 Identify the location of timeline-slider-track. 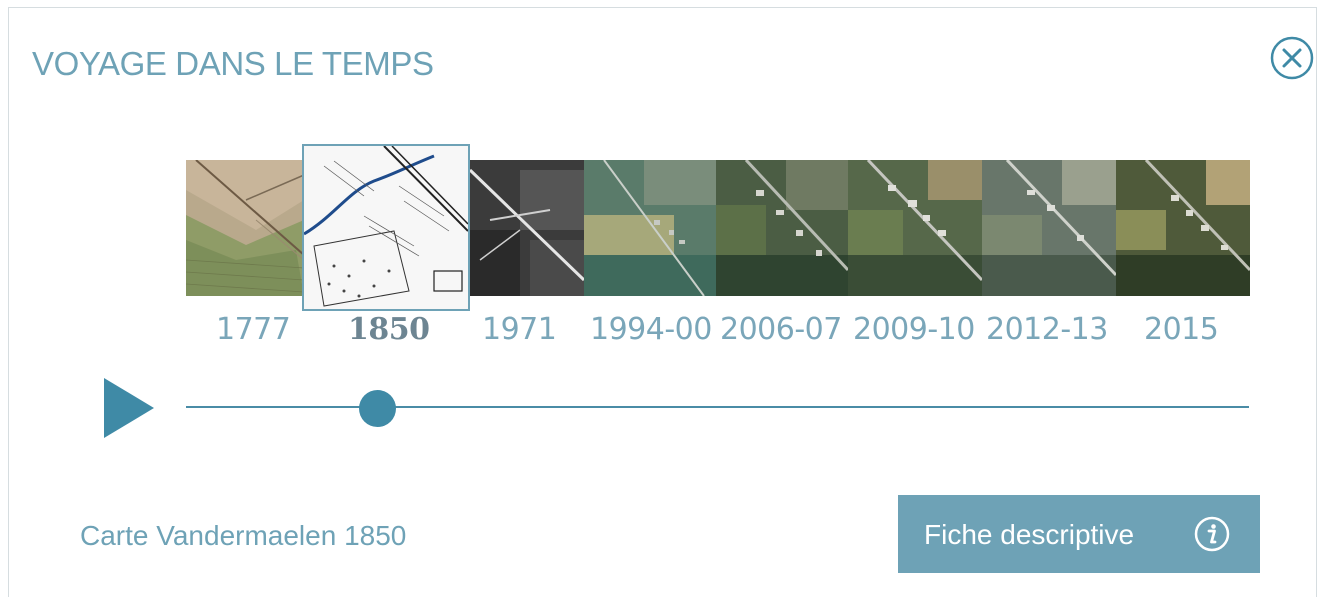
(717, 407).